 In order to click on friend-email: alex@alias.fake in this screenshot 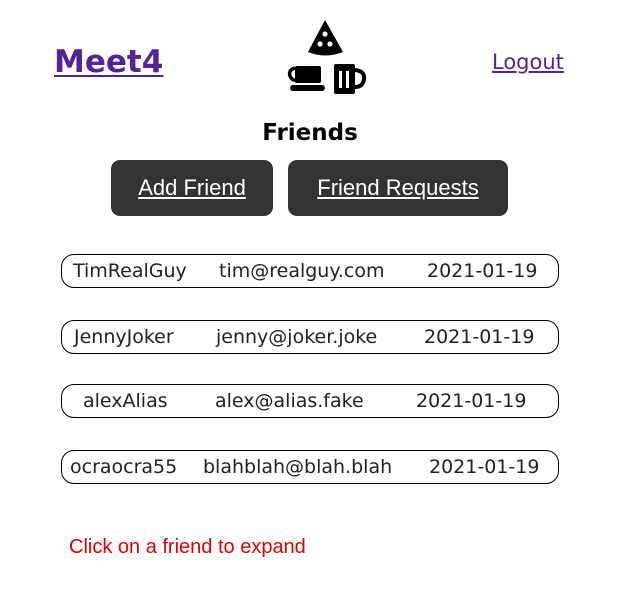, I will do `click(289, 401)`.